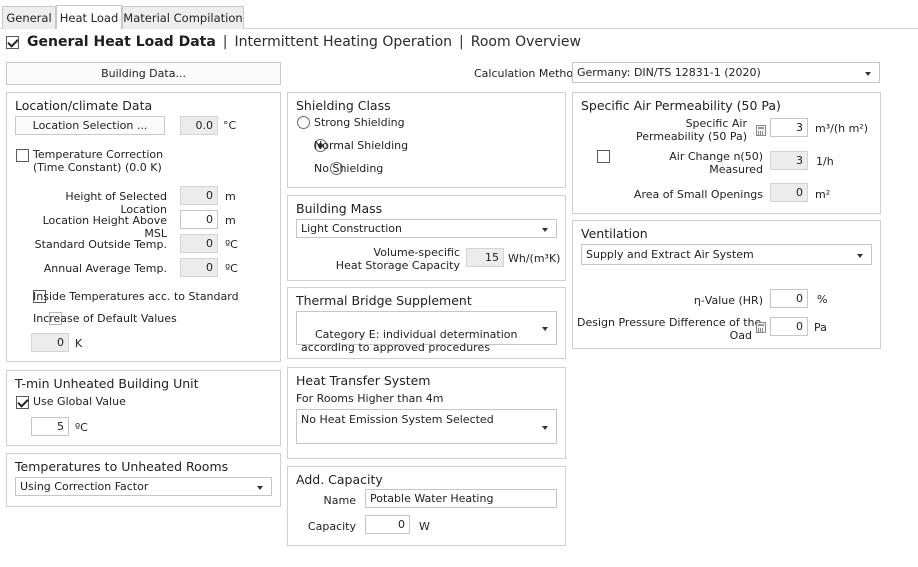 The image size is (918, 567). I want to click on height-selected-location-field: 0, so click(199, 195).